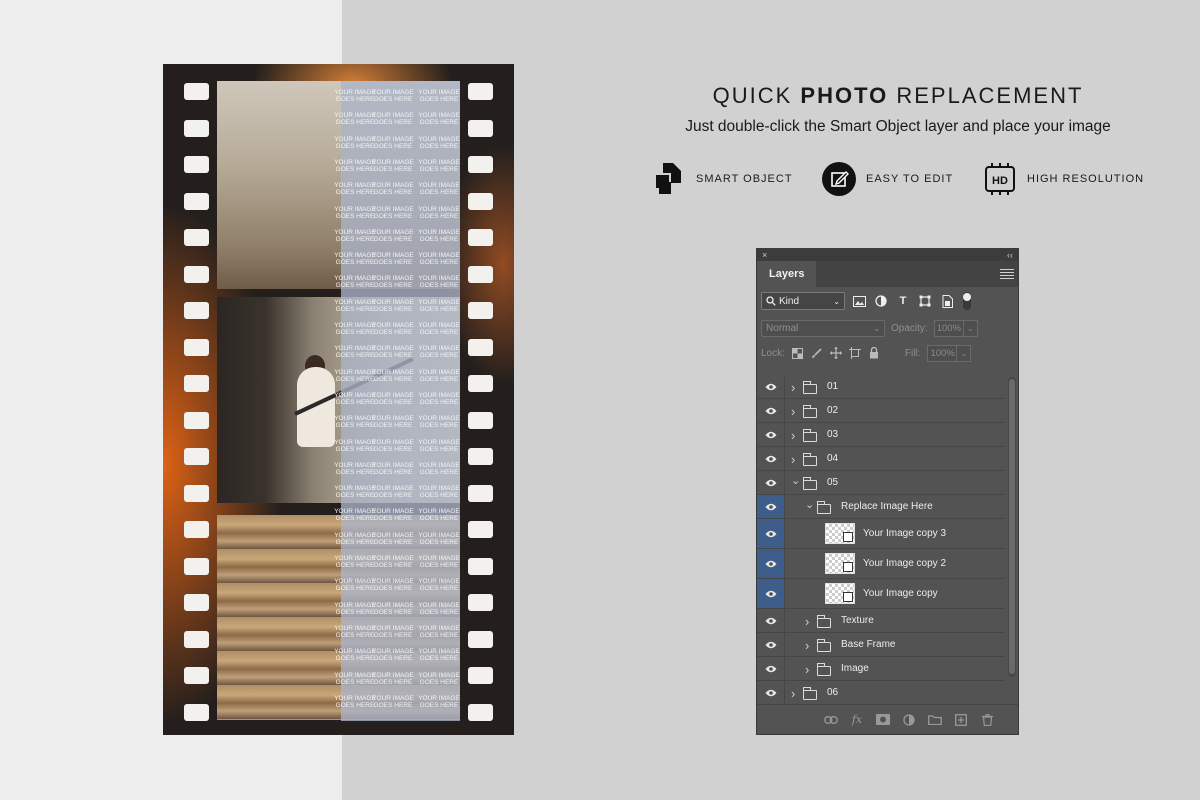 The height and width of the screenshot is (800, 1200). What do you see at coordinates (881, 621) in the screenshot?
I see `layer-row: › Texture` at bounding box center [881, 621].